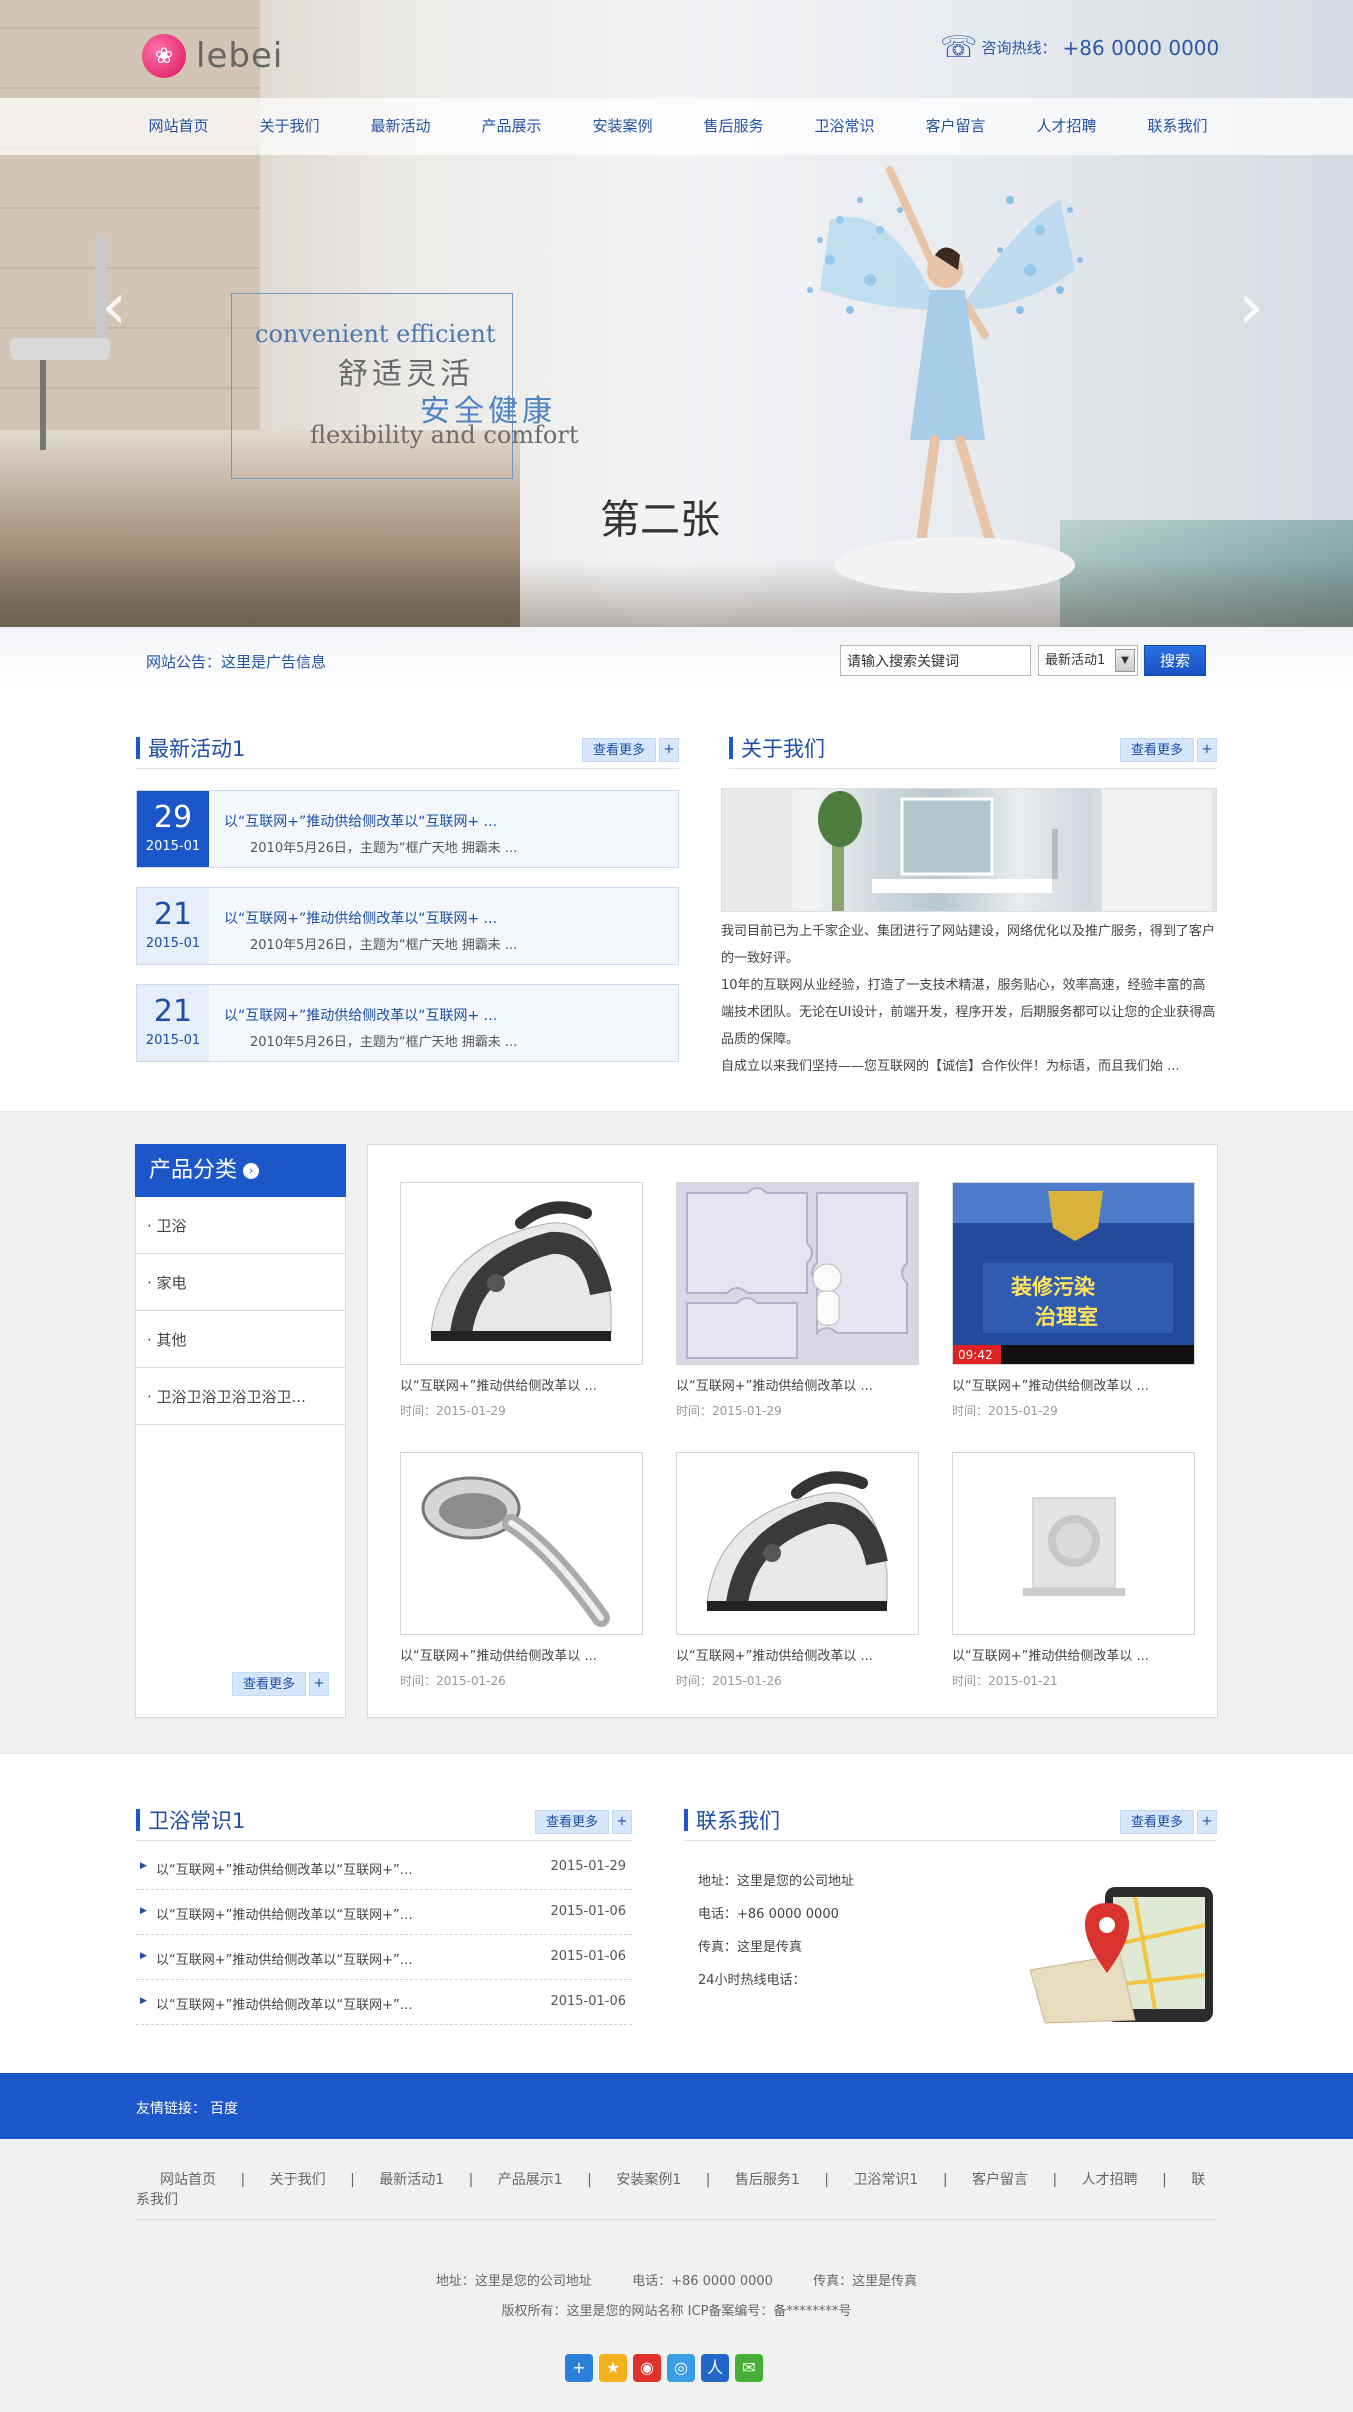 The width and height of the screenshot is (1353, 2412). Describe the element at coordinates (1000, 2180) in the screenshot. I see `footer-nav-link: 客户留言` at that location.